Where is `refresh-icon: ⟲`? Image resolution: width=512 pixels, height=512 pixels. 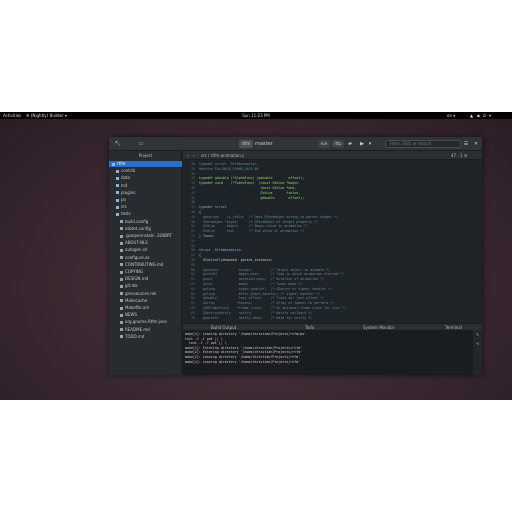 refresh-icon: ⟲ is located at coordinates (477, 343).